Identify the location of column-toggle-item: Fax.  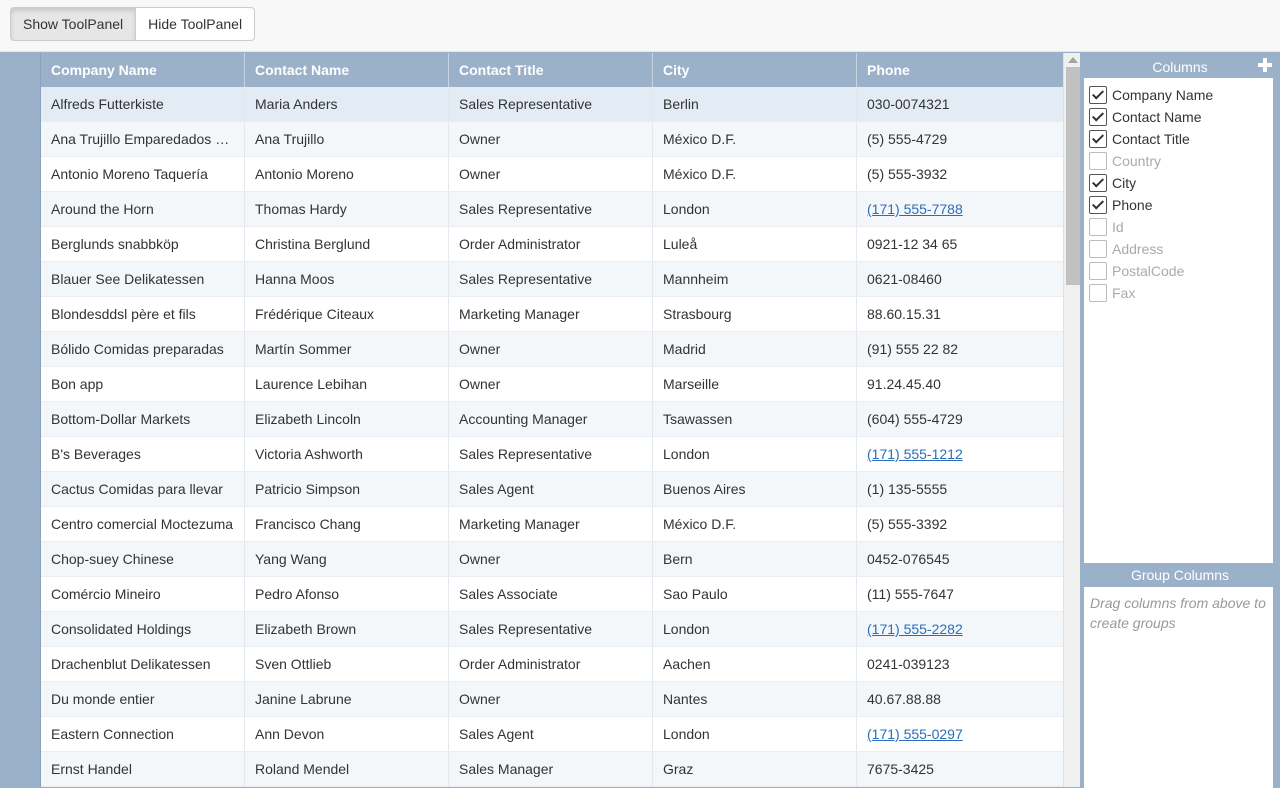
(1178, 293).